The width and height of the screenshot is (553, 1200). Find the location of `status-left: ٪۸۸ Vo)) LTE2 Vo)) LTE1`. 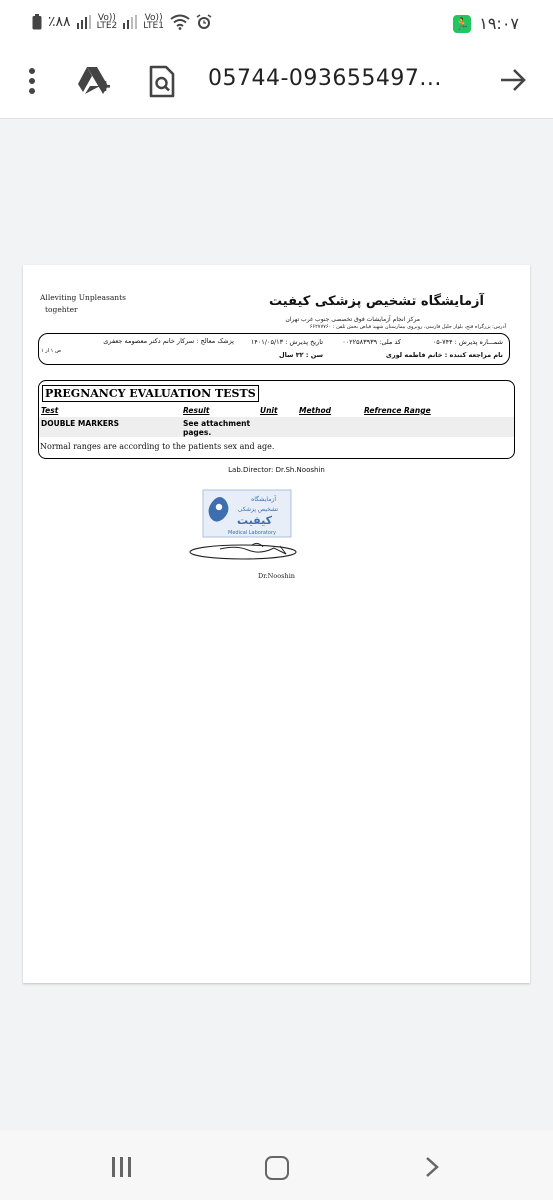

status-left: ٪۸۸ Vo)) LTE2 Vo)) LTE1 is located at coordinates (122, 22).